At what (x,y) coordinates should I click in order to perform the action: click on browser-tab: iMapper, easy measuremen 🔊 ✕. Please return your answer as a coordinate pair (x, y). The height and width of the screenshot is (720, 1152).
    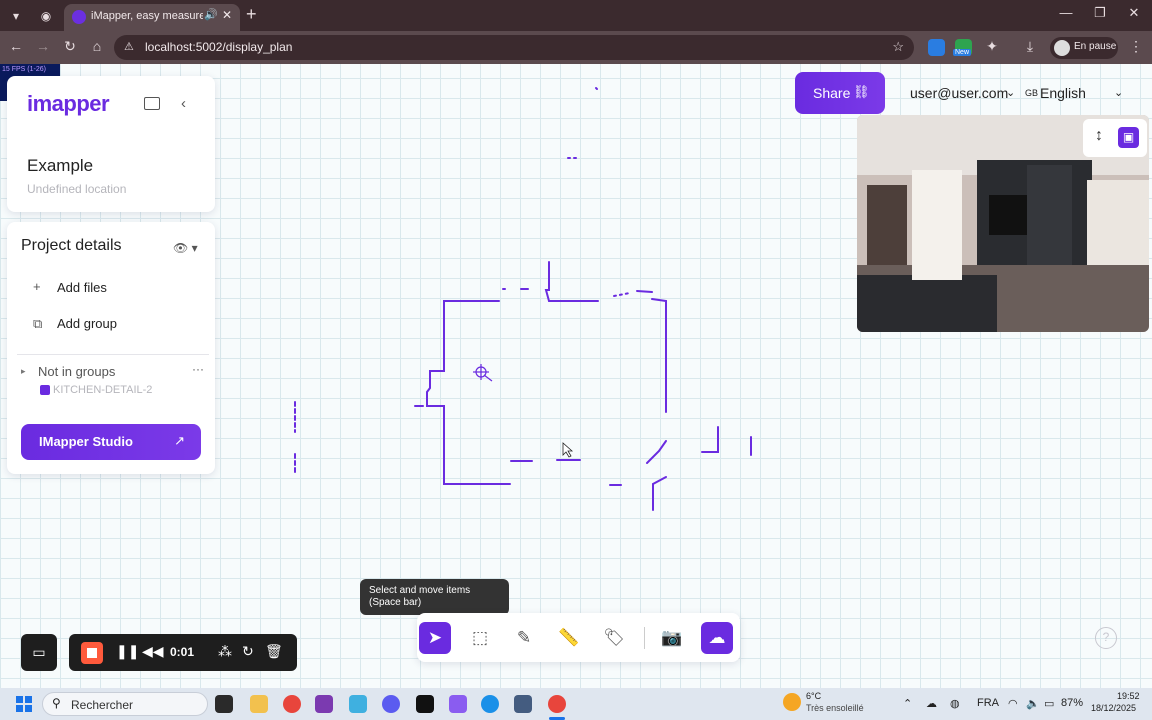
    Looking at the image, I should click on (152, 17).